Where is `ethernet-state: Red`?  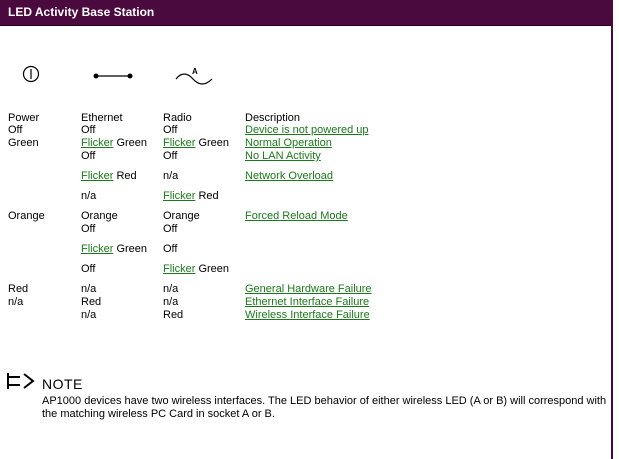 ethernet-state: Red is located at coordinates (91, 302).